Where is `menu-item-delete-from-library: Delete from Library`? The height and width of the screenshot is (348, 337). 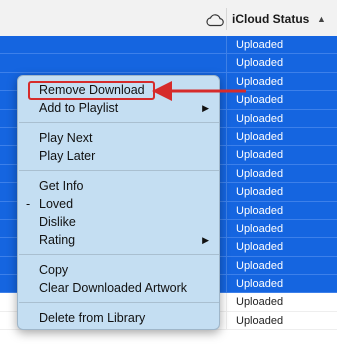 menu-item-delete-from-library: Delete from Library is located at coordinates (119, 318).